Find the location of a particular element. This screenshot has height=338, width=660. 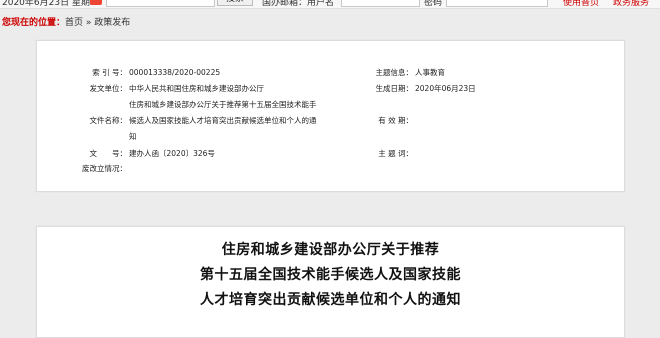

top-bar: 2020年6月23日 星期二 搜索 国办邮箱：用户名 密码 使用普页 政务服务 is located at coordinates (330, 4).